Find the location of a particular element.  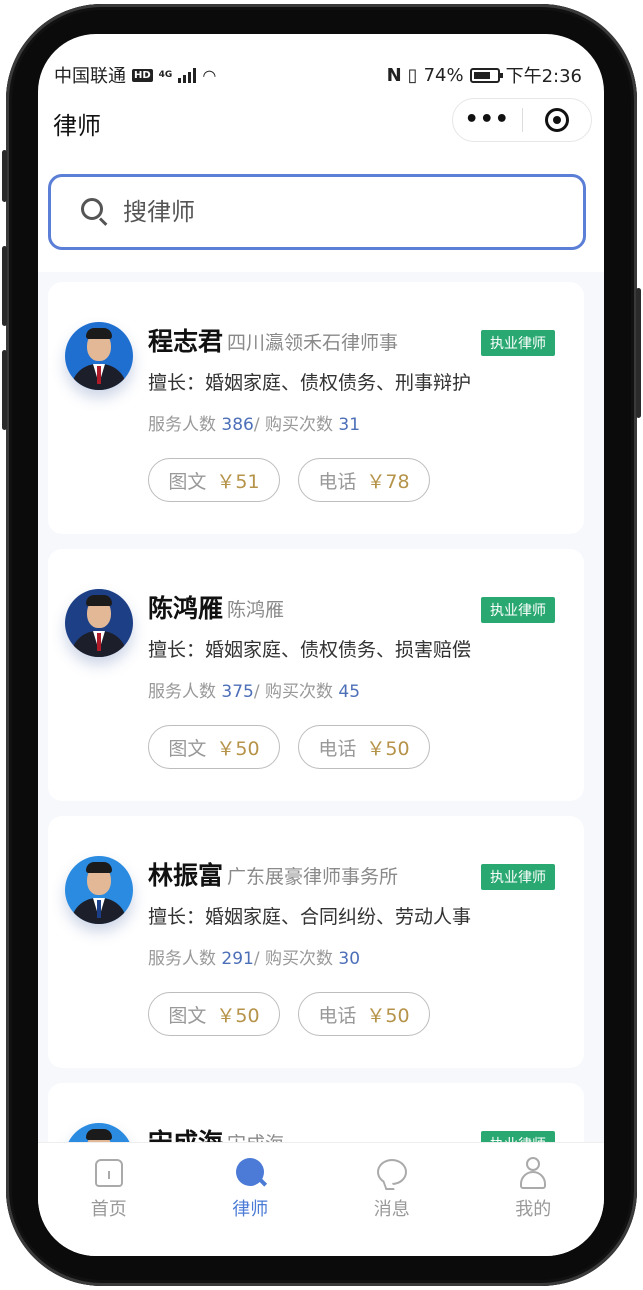

volume-up-button is located at coordinates (4, 286).